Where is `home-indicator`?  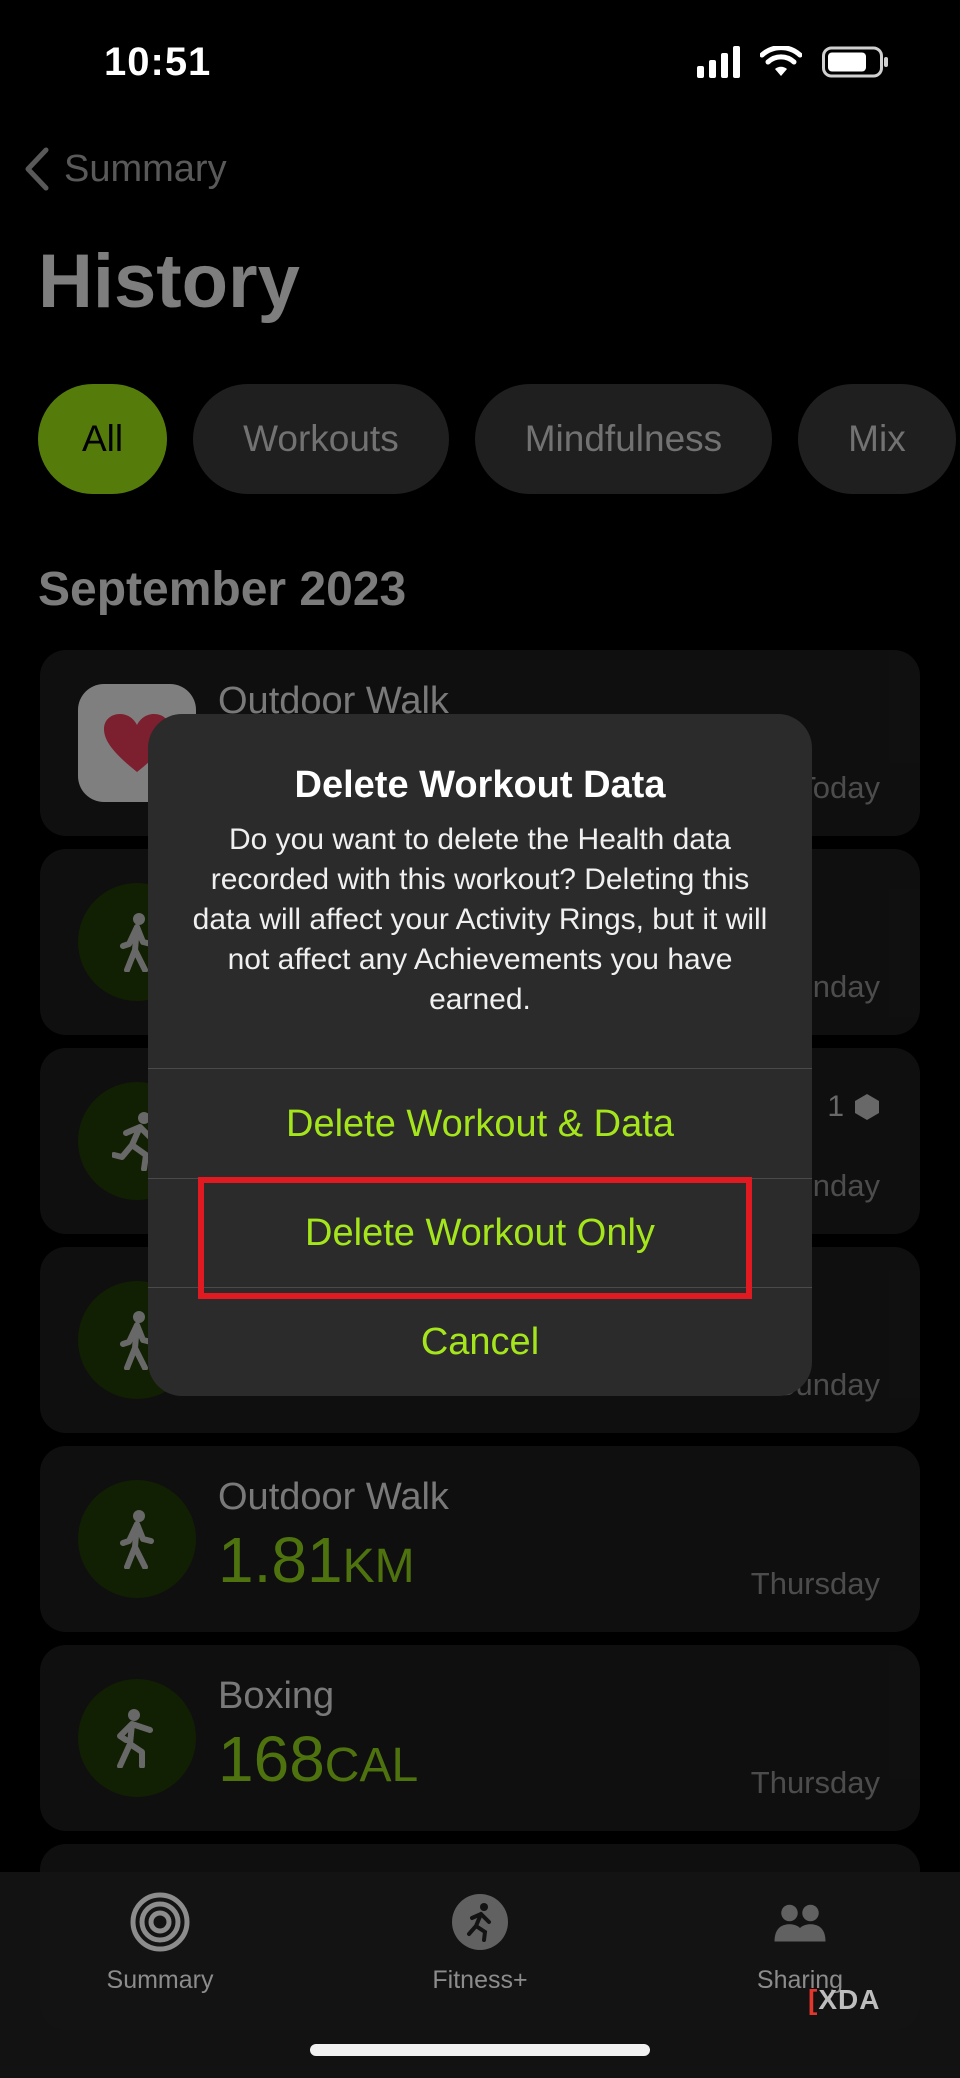
home-indicator is located at coordinates (480, 2050).